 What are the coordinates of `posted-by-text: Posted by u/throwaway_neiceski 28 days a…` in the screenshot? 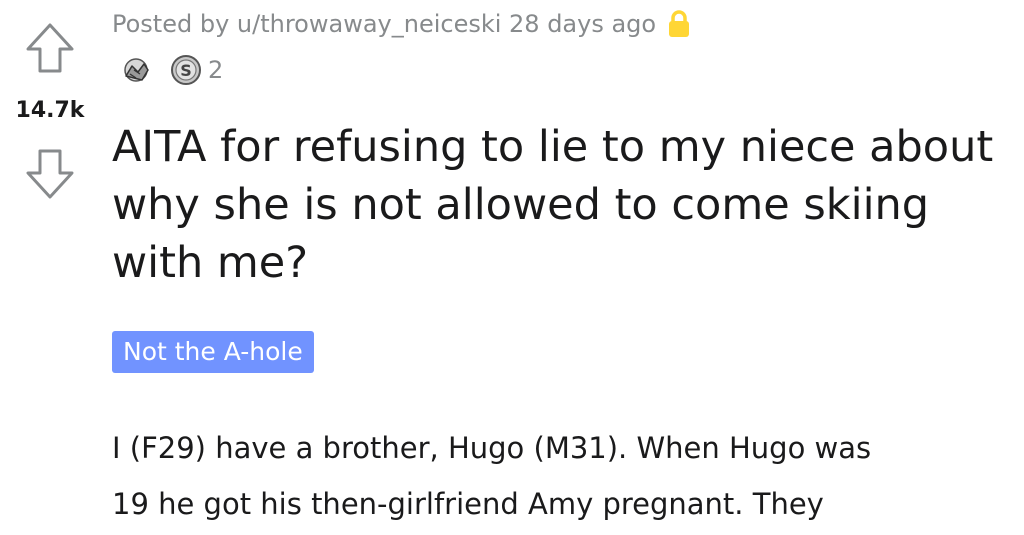 It's located at (384, 24).